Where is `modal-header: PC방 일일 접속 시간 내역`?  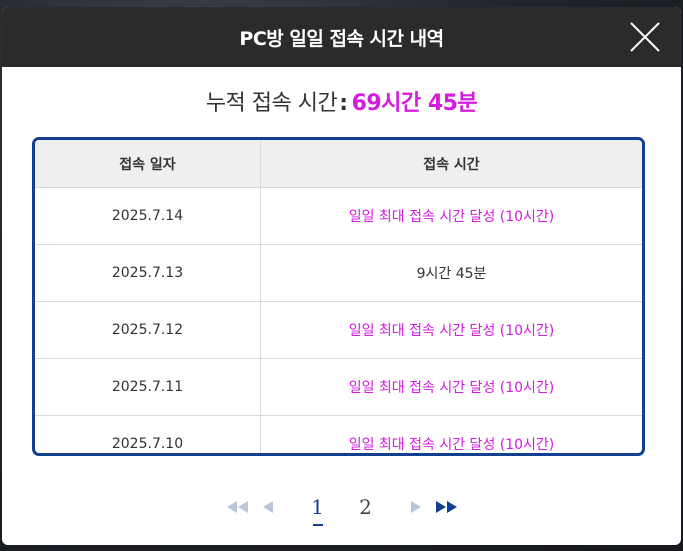
modal-header: PC방 일일 접속 시간 내역 is located at coordinates (341, 37).